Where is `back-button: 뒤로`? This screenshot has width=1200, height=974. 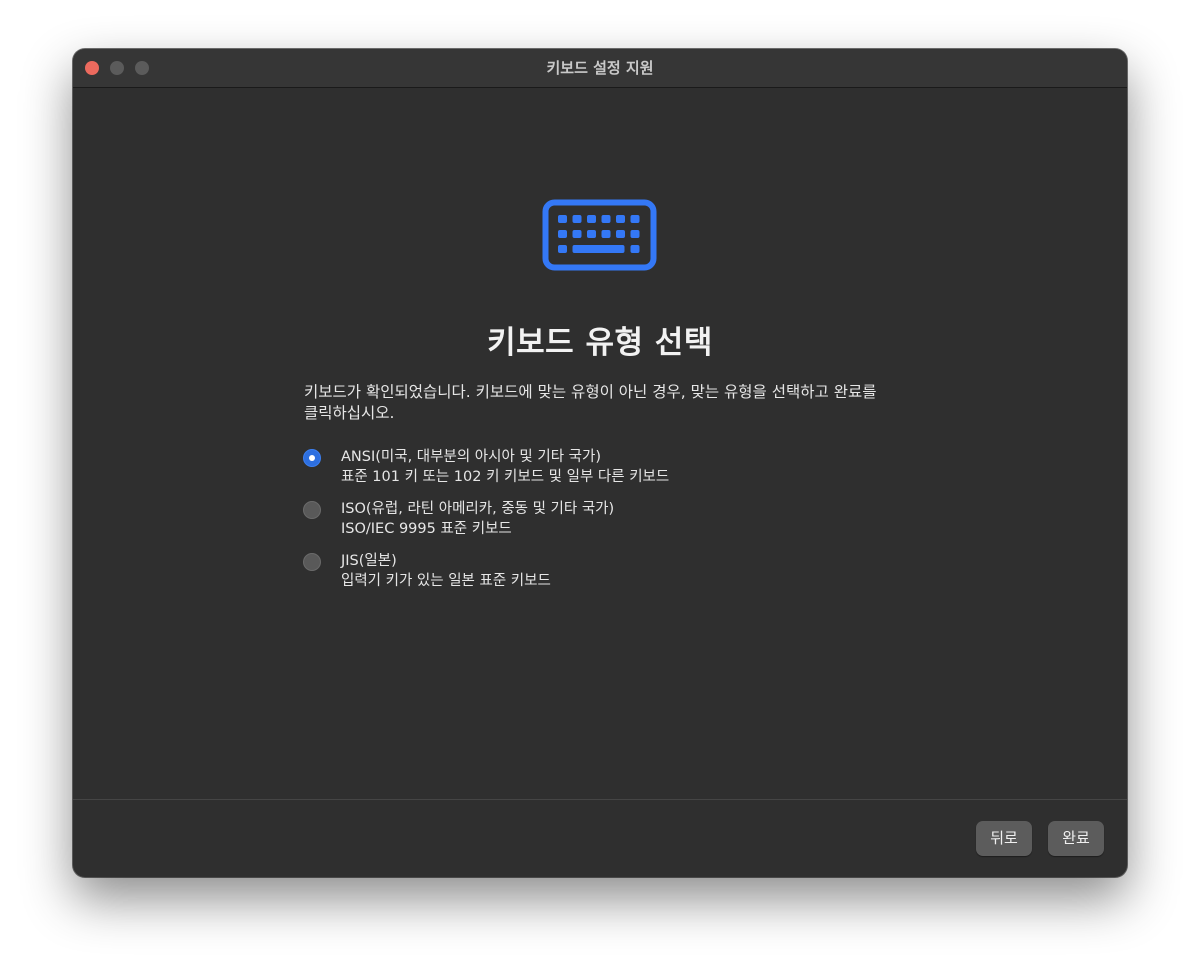 back-button: 뒤로 is located at coordinates (1004, 838).